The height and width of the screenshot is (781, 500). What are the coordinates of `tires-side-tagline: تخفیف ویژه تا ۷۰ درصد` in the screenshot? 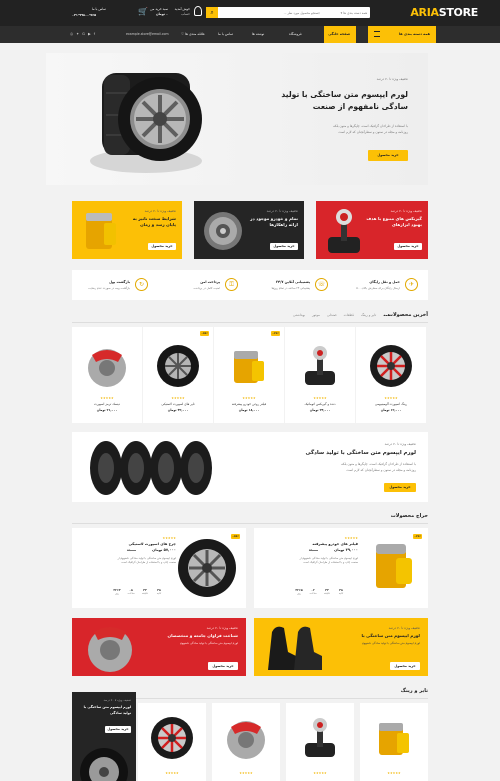 It's located at (117, 700).